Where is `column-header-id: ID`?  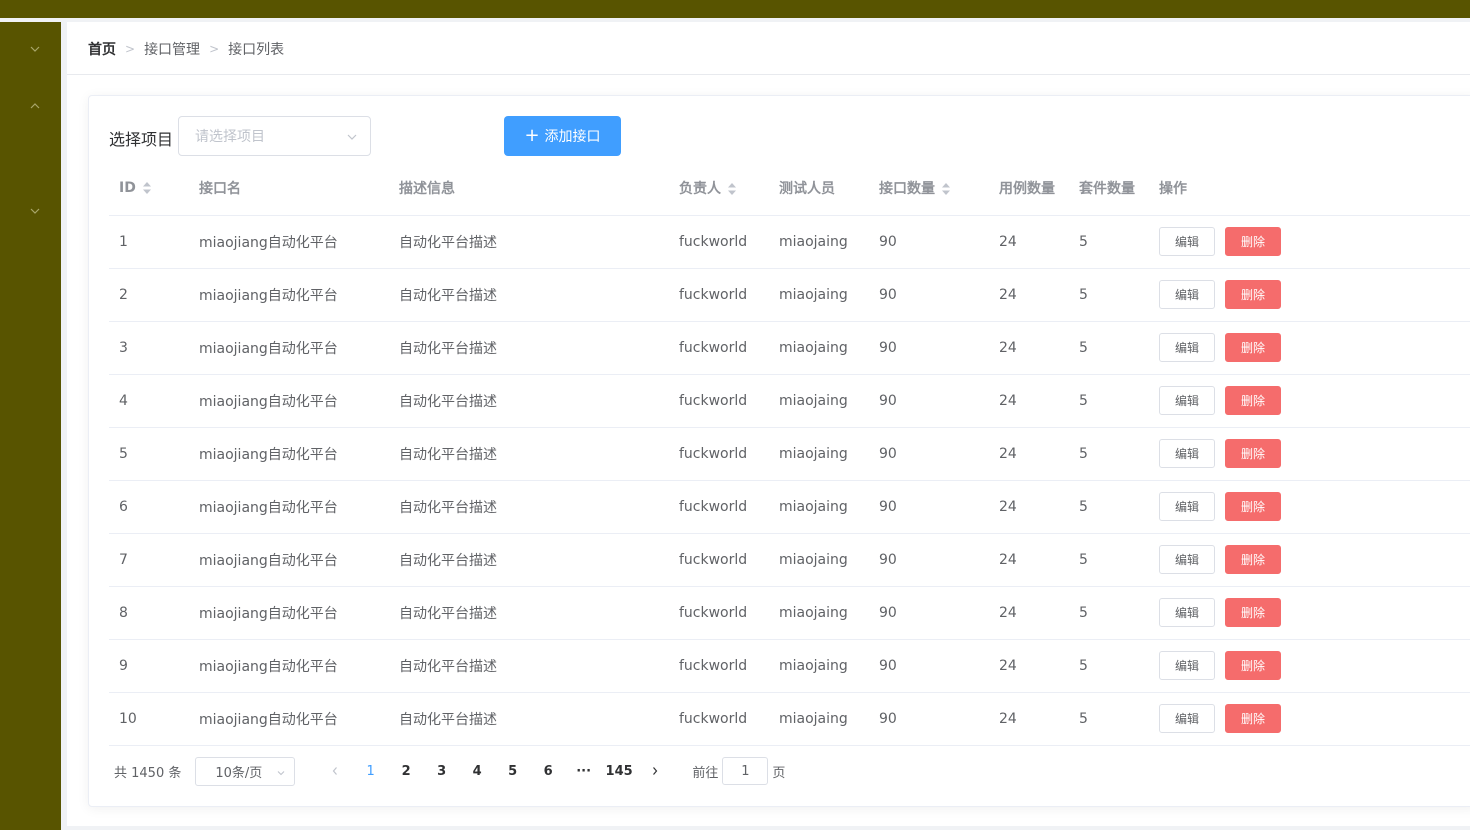
column-header-id: ID is located at coordinates (149, 189).